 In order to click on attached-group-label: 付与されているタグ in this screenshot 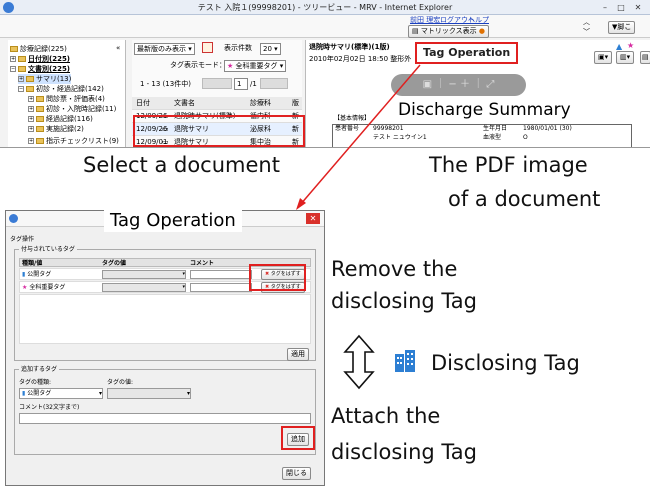, I will do `click(48, 249)`.